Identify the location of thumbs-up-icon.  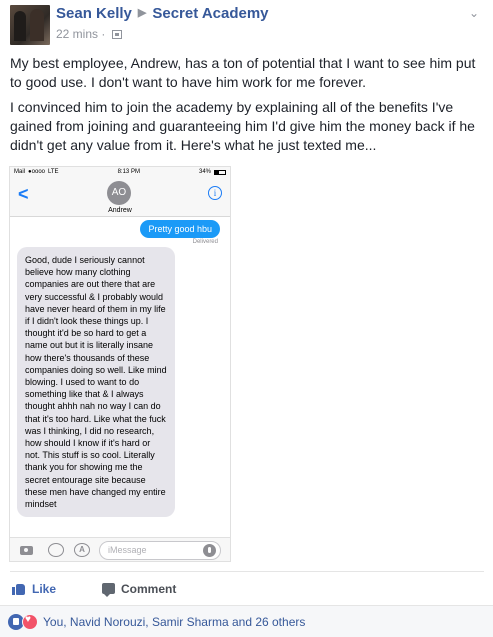
(19, 588).